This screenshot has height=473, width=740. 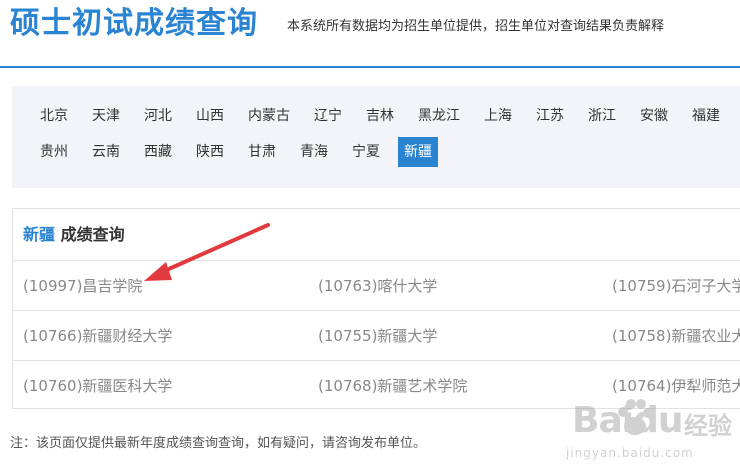 I want to click on province-link: 天津, so click(x=106, y=116).